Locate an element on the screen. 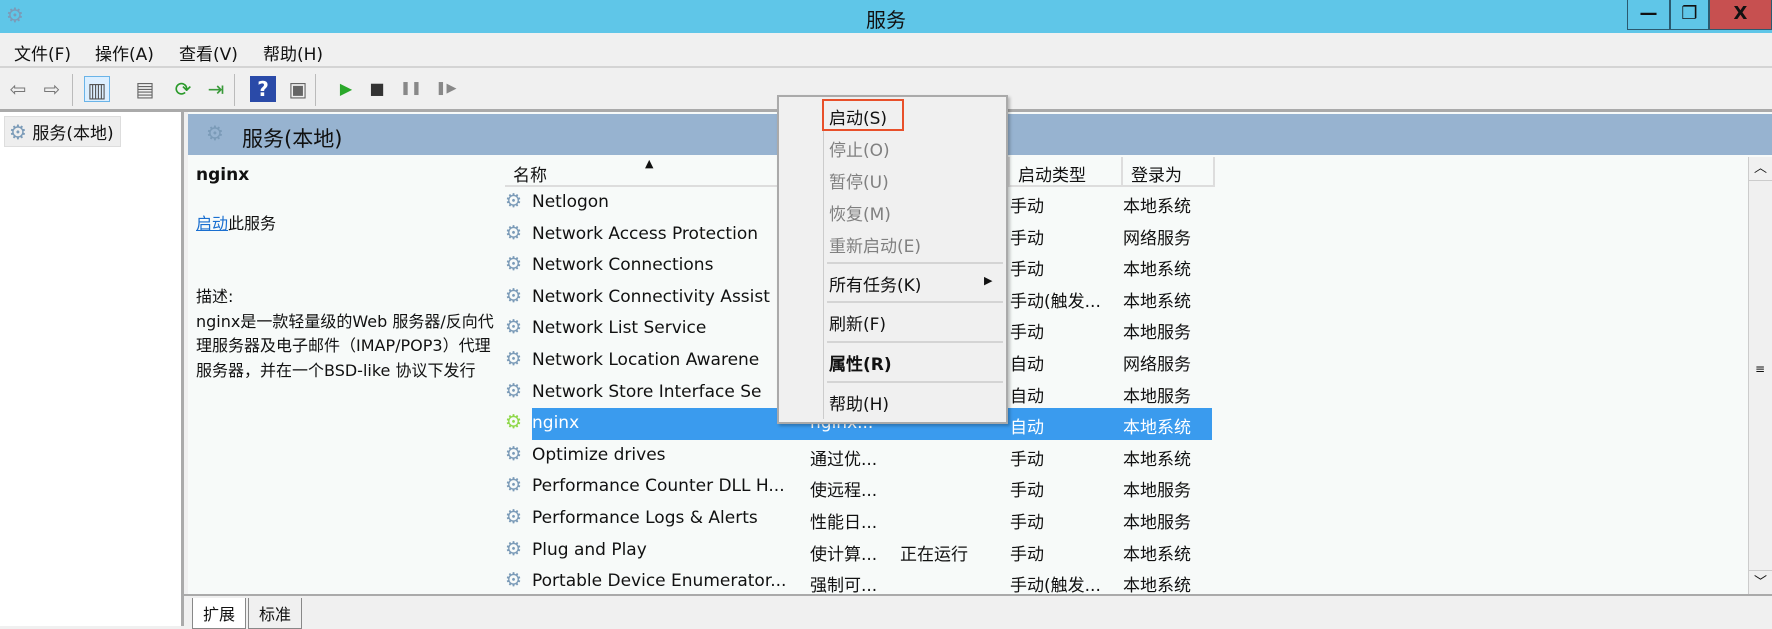 The width and height of the screenshot is (1772, 629). stop-service-icon: ■ is located at coordinates (377, 89).